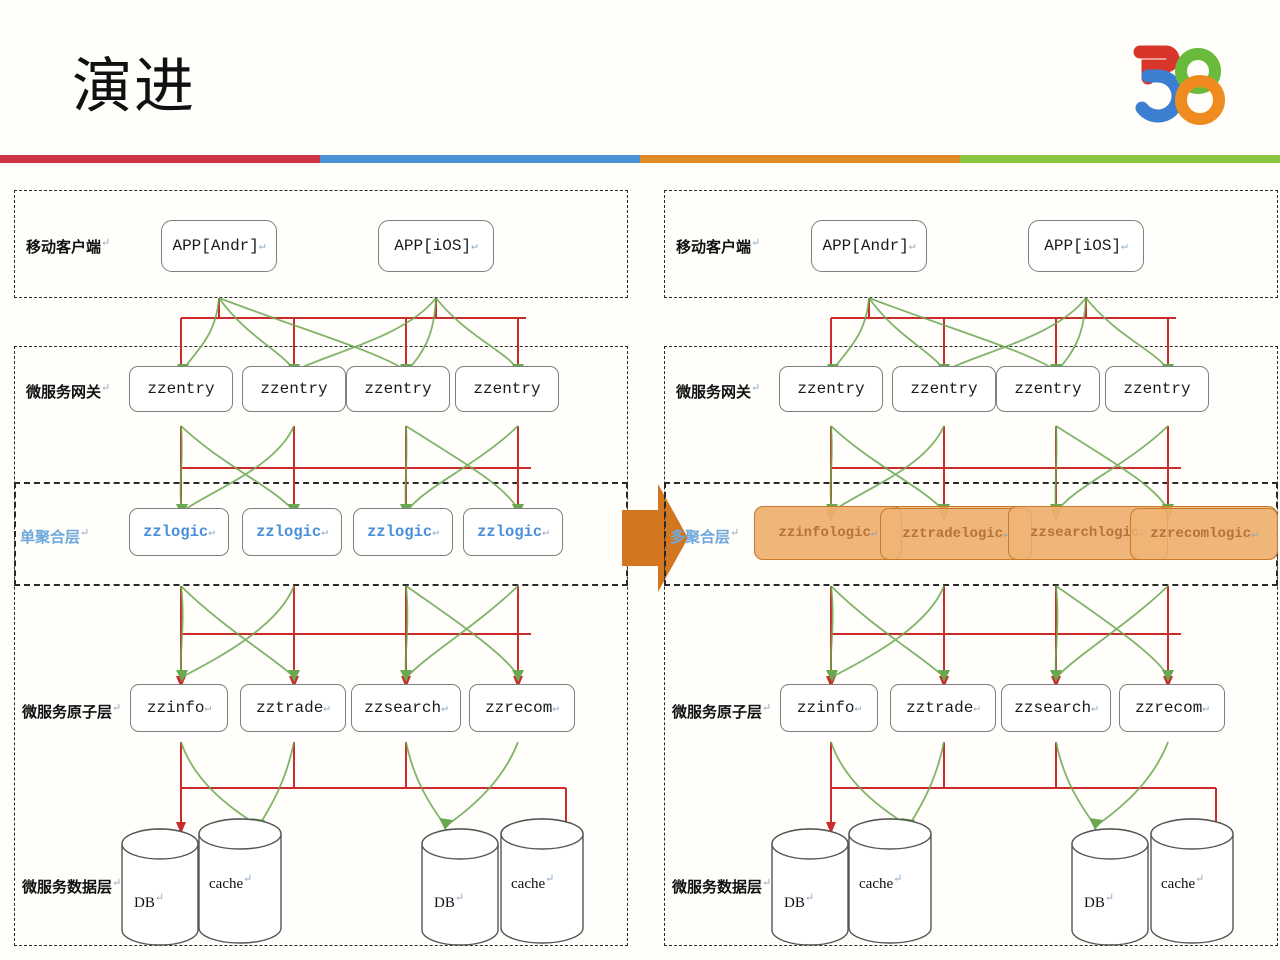 The image size is (1280, 960). I want to click on divider-segment-red, so click(160, 159).